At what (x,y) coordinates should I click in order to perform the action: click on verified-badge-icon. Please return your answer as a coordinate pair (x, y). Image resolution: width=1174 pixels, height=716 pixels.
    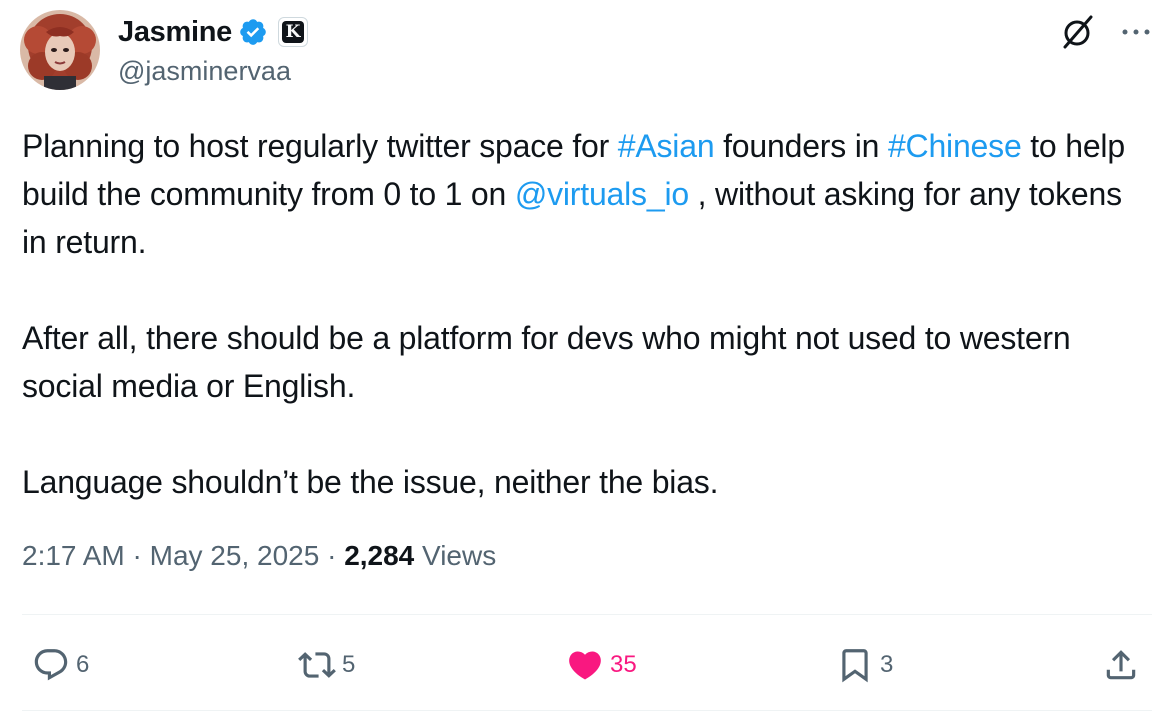
    Looking at the image, I should click on (253, 32).